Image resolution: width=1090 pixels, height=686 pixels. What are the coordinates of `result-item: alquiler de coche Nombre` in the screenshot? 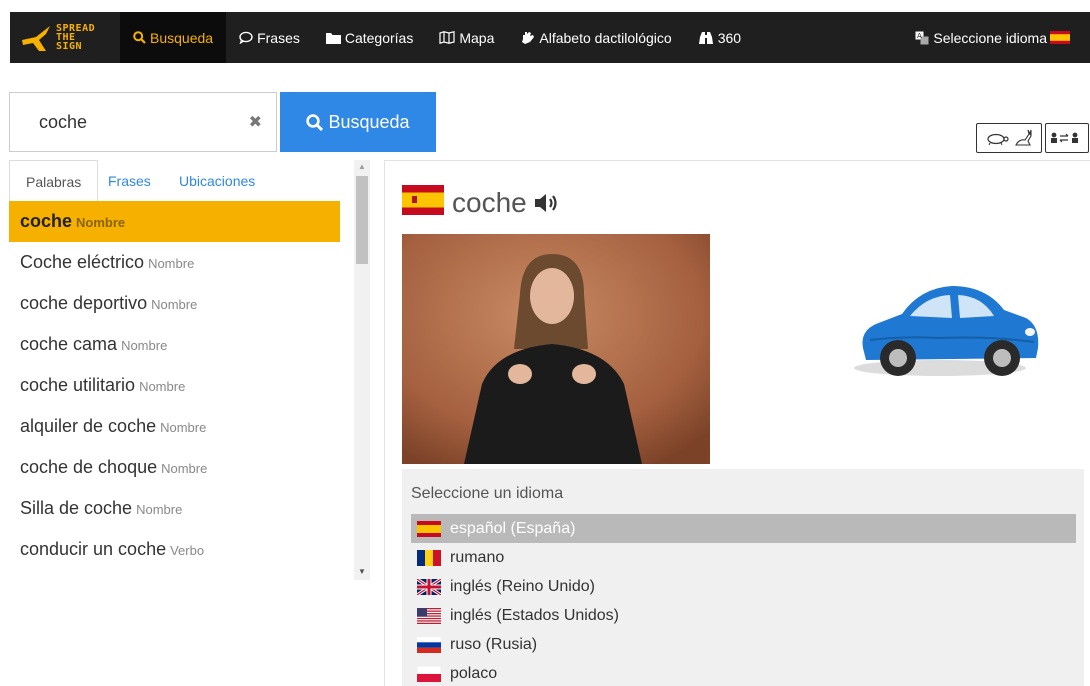 It's located at (174, 426).